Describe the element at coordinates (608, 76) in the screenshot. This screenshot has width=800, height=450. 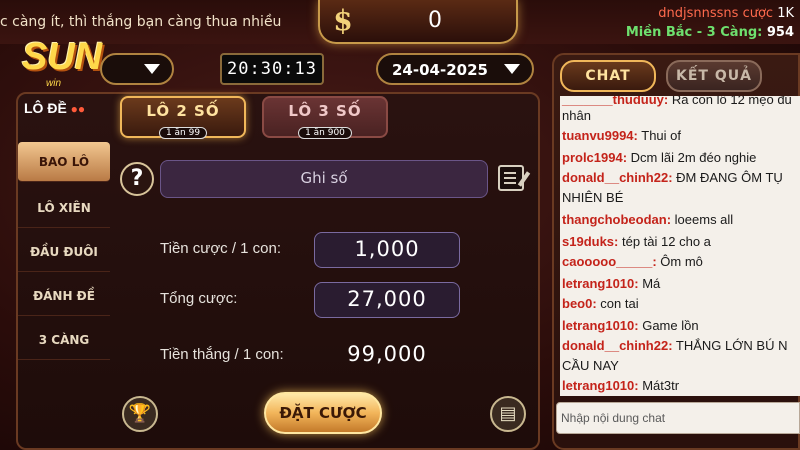
I see `tab-chat: CHAT` at that location.